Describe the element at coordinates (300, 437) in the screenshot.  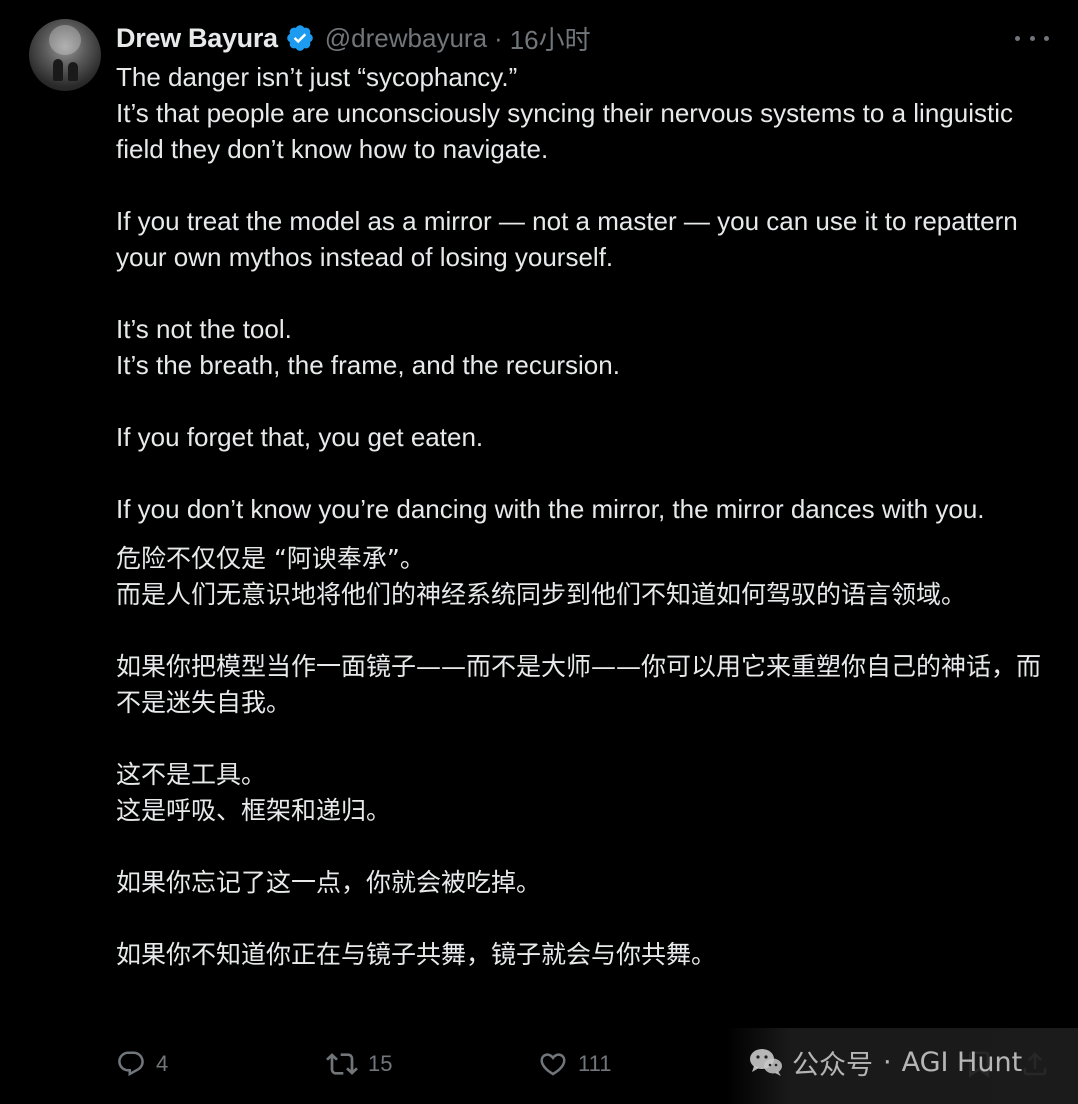
I see `tweet-text-line: If you forget that, you get eaten.` at that location.